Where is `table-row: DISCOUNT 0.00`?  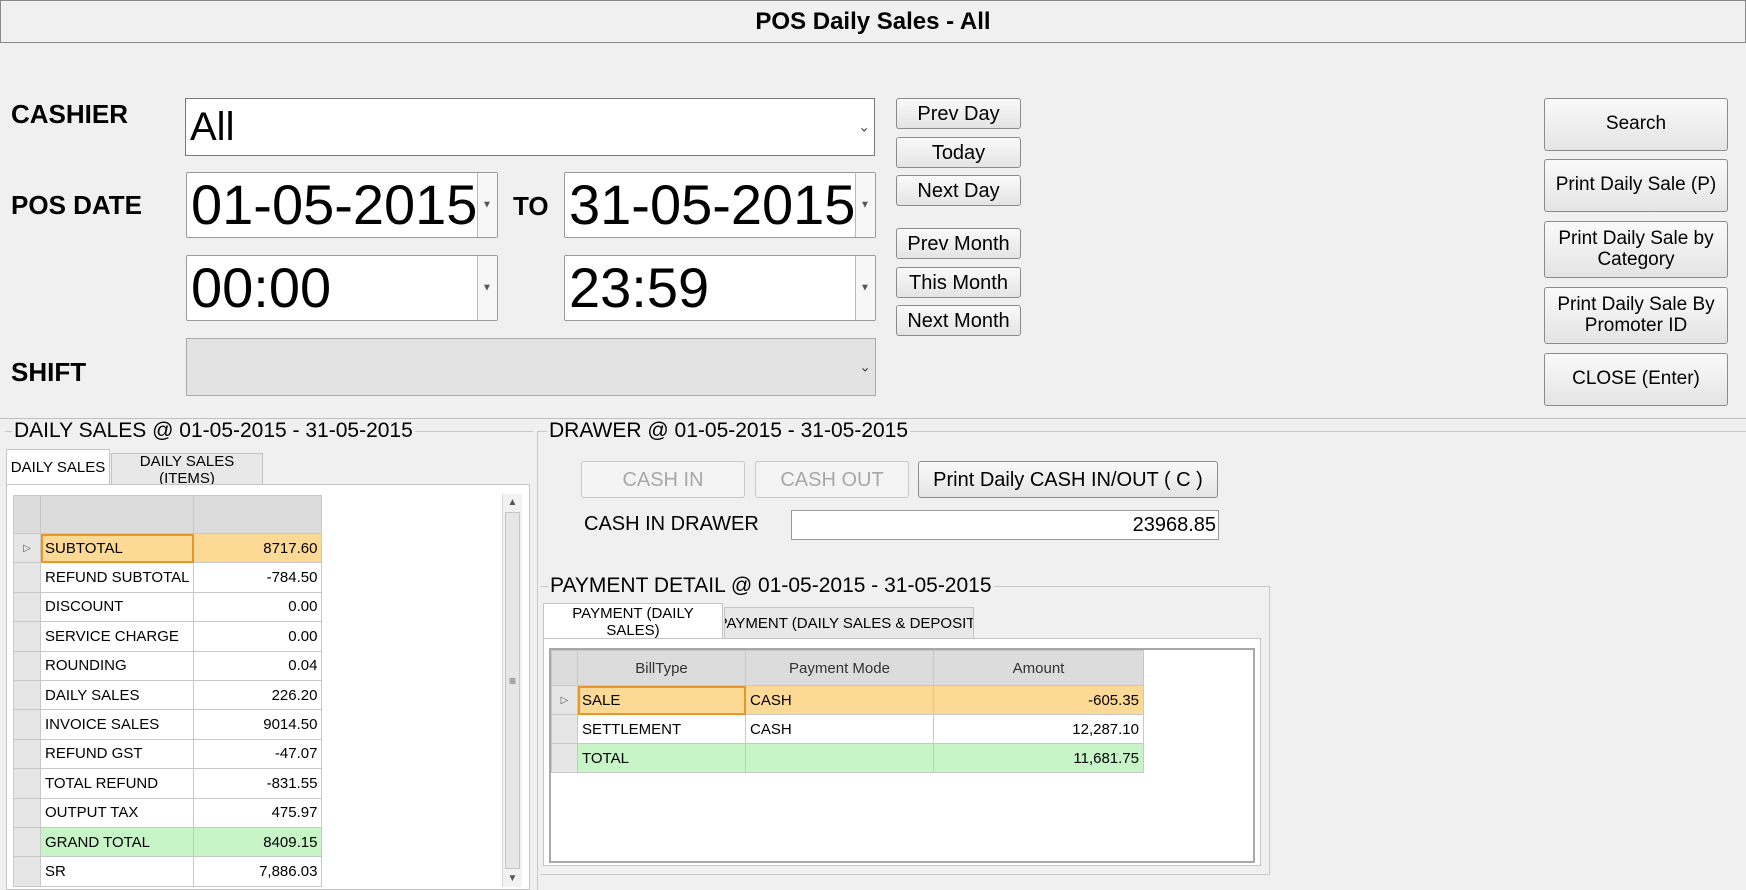
table-row: DISCOUNT 0.00 is located at coordinates (168, 607).